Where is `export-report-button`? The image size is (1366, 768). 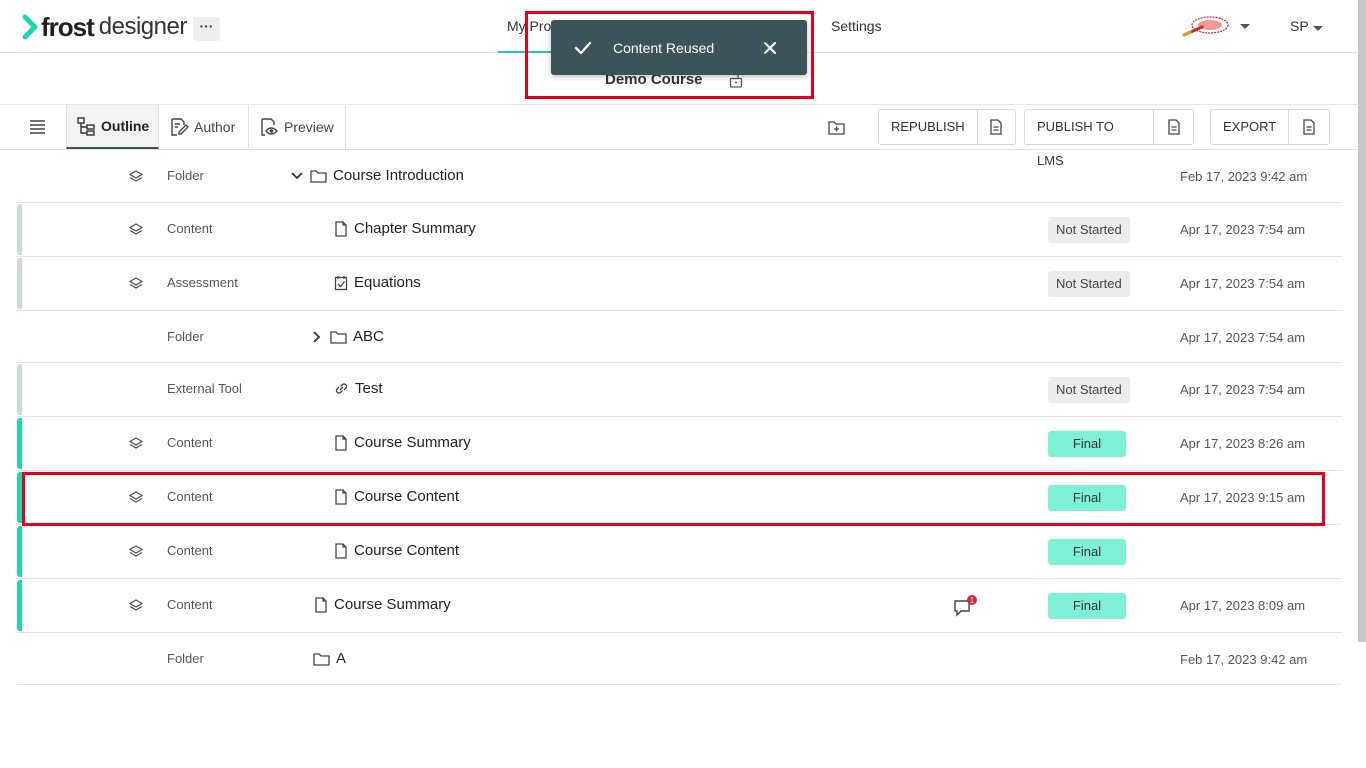 export-report-button is located at coordinates (1309, 127).